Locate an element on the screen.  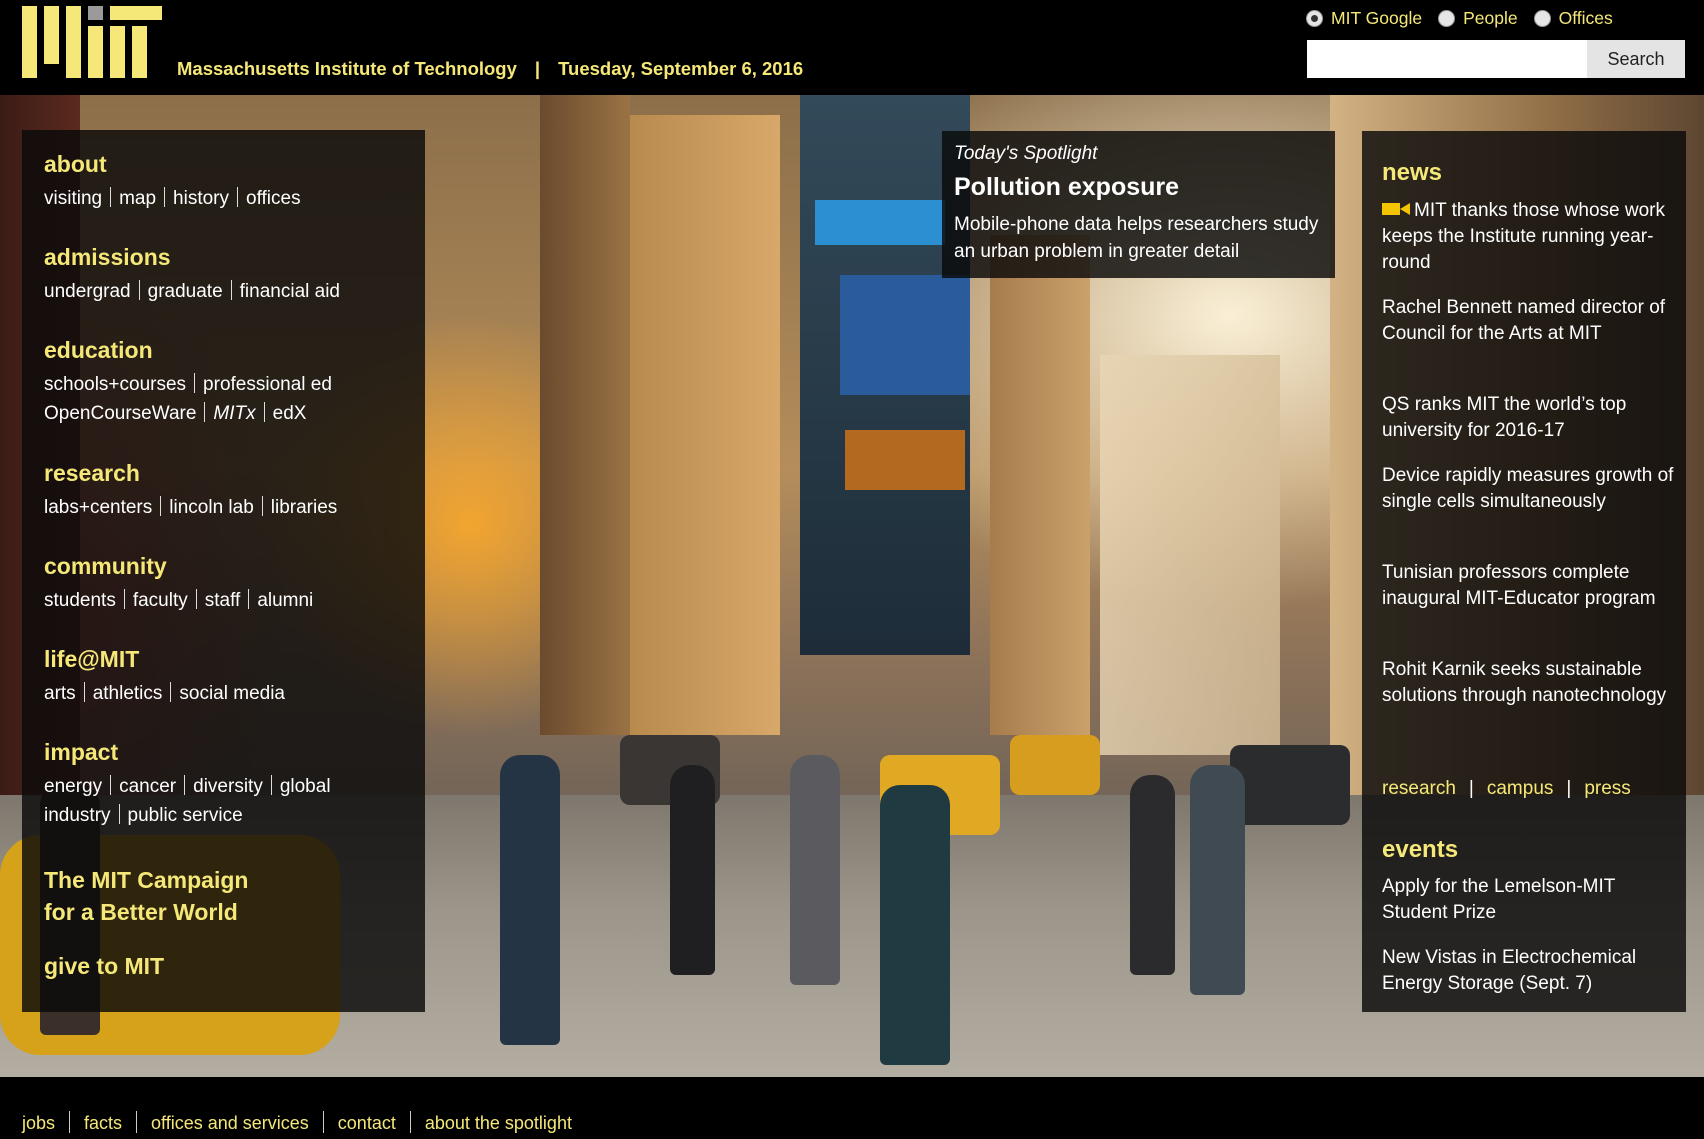
footer-link-facts: facts is located at coordinates (103, 1123).